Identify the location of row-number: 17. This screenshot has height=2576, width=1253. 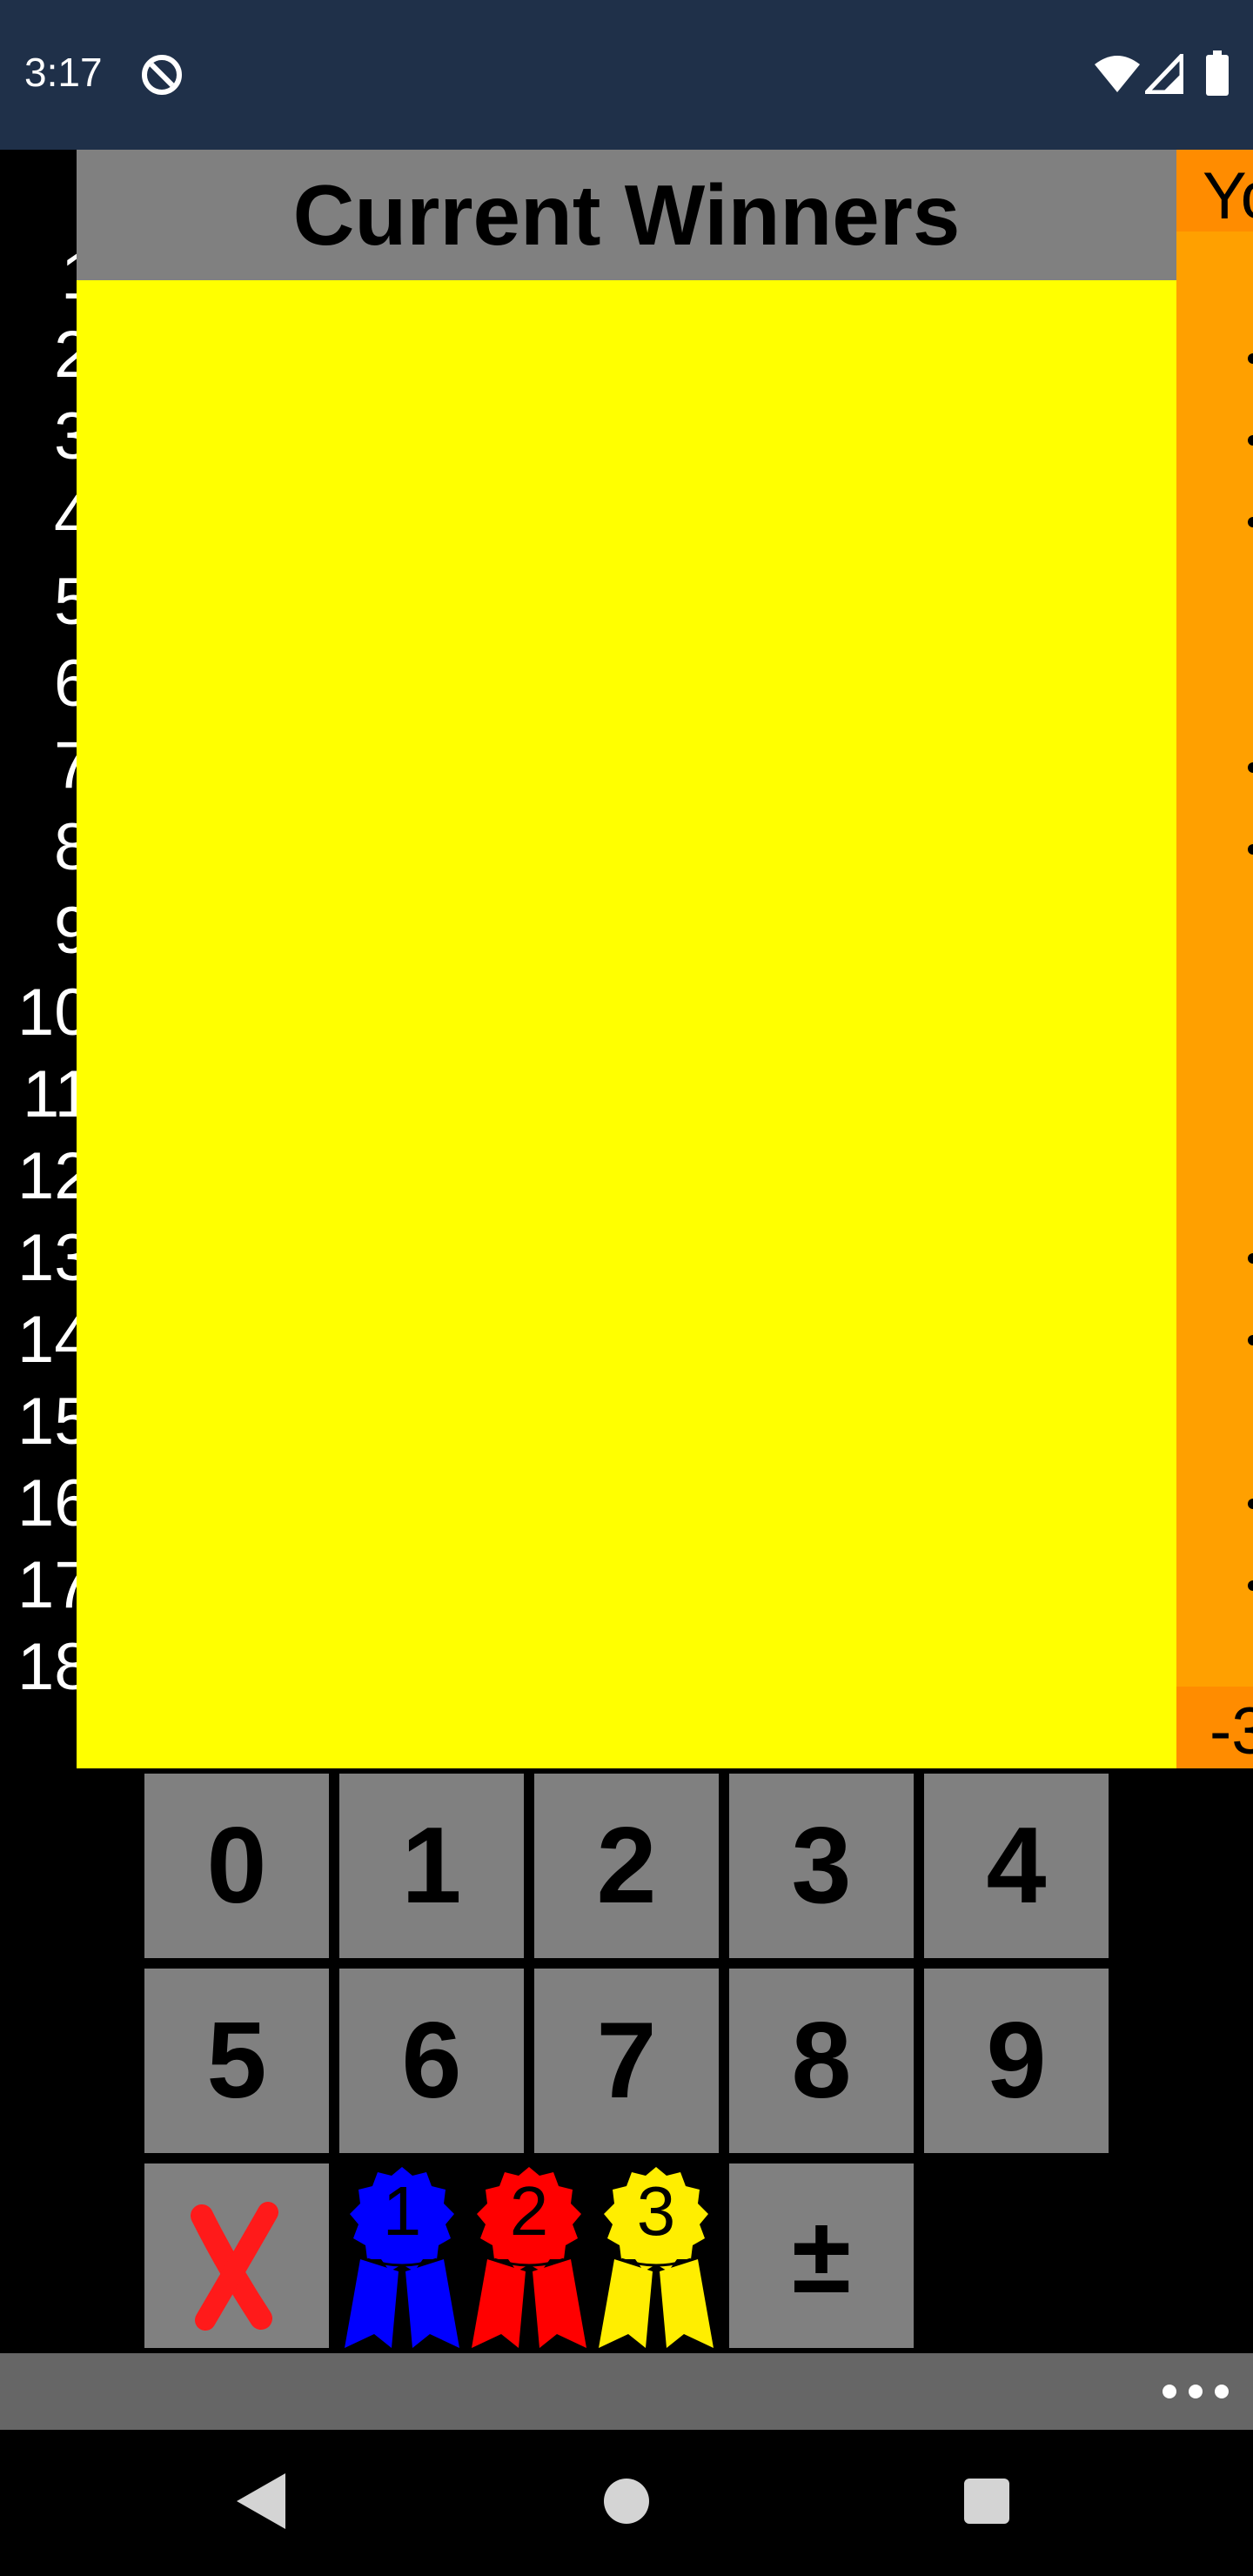
(47, 1585).